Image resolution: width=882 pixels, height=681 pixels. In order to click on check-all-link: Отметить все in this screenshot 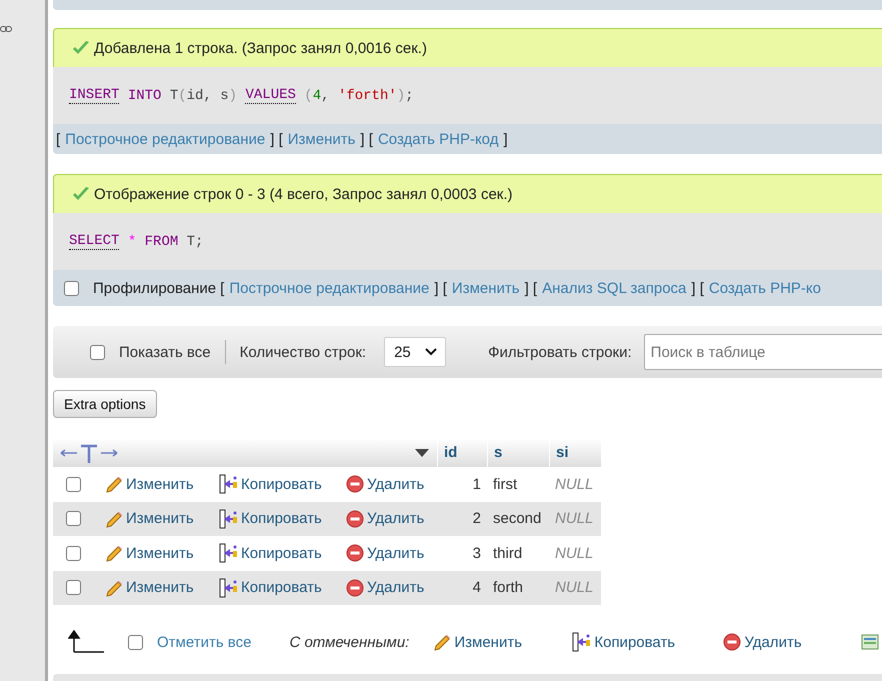, I will do `click(204, 642)`.